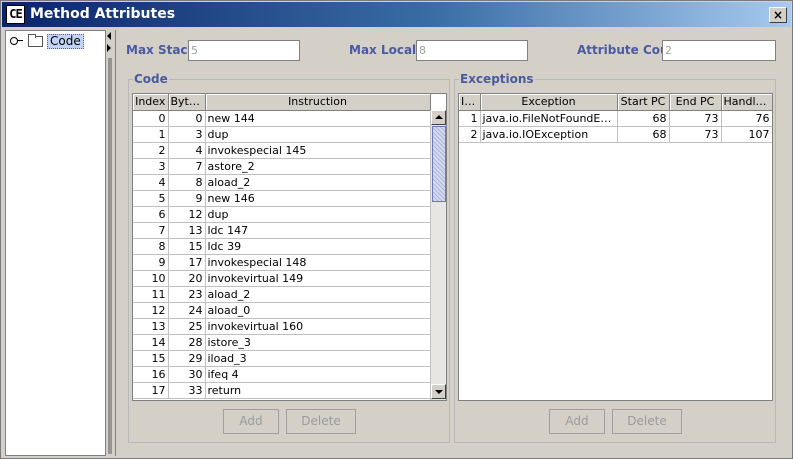  I want to click on table-cell: 23, so click(187, 294).